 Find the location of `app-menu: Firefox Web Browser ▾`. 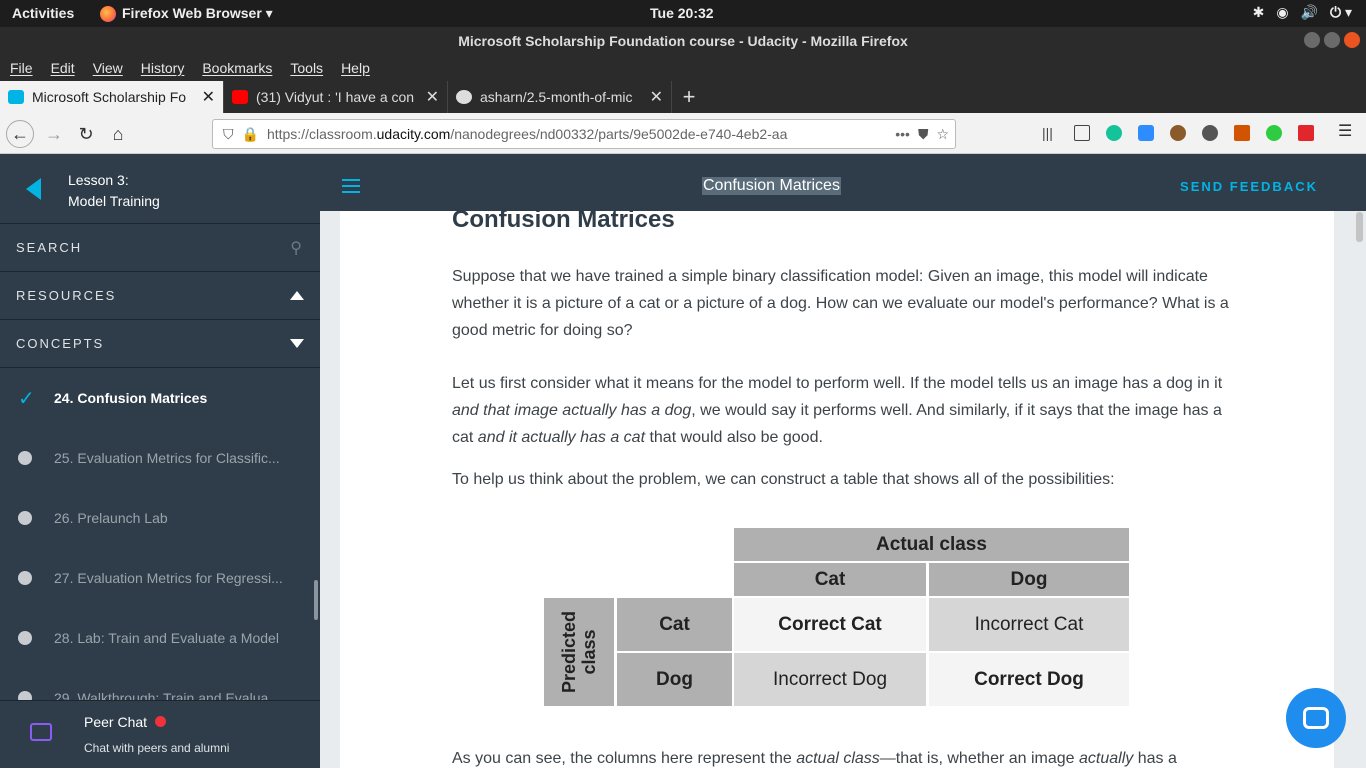

app-menu: Firefox Web Browser ▾ is located at coordinates (186, 13).